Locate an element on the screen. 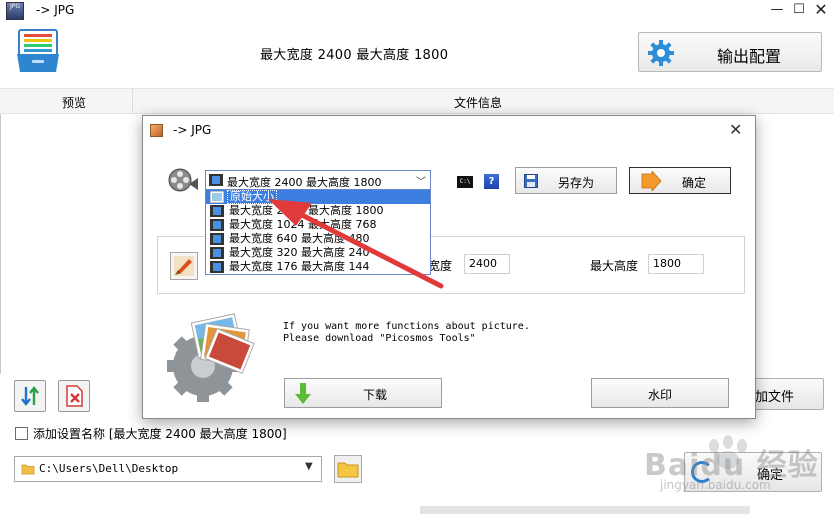  command-line-icon: C:\ is located at coordinates (465, 182).